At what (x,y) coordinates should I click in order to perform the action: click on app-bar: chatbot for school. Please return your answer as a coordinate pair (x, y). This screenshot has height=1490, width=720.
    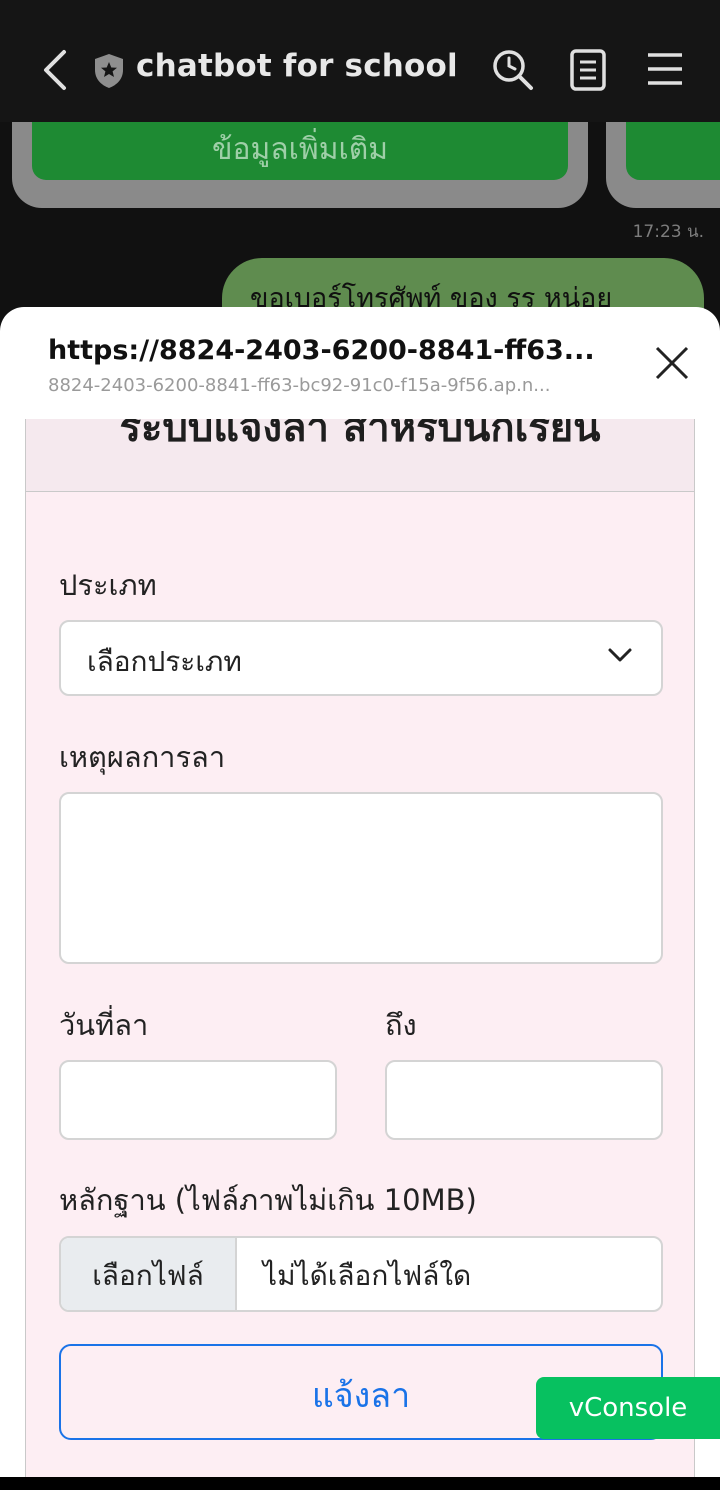
    Looking at the image, I should click on (360, 61).